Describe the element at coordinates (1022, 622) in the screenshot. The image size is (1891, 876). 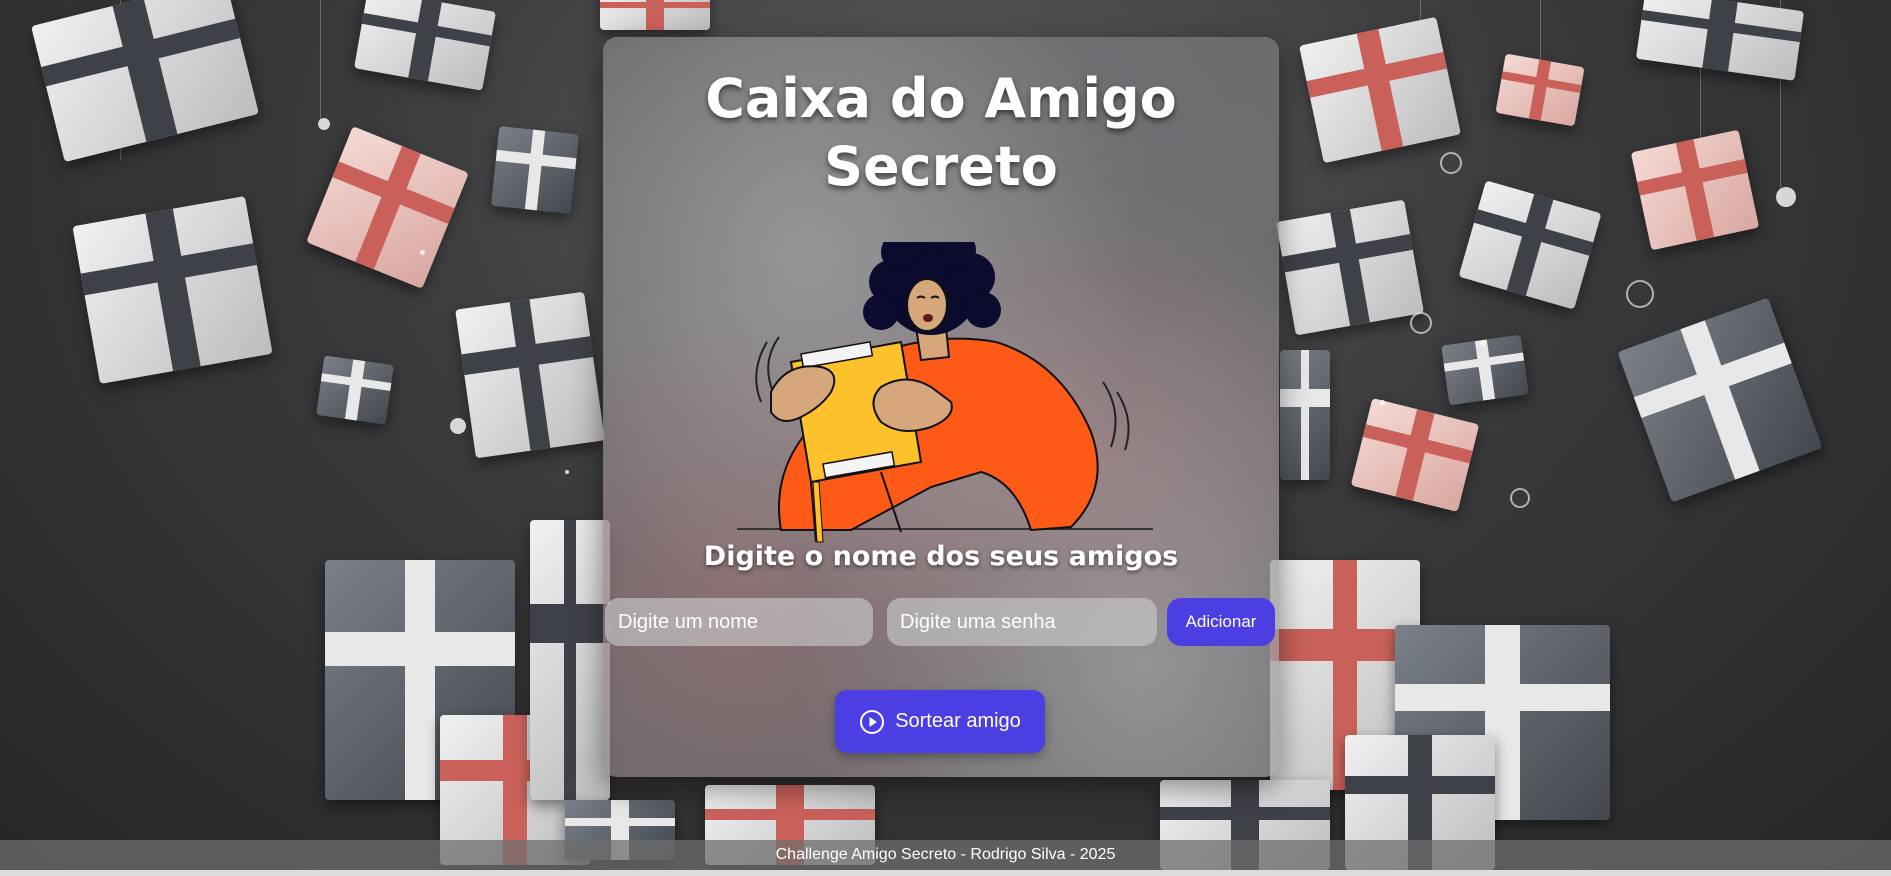
I see `password-input` at that location.